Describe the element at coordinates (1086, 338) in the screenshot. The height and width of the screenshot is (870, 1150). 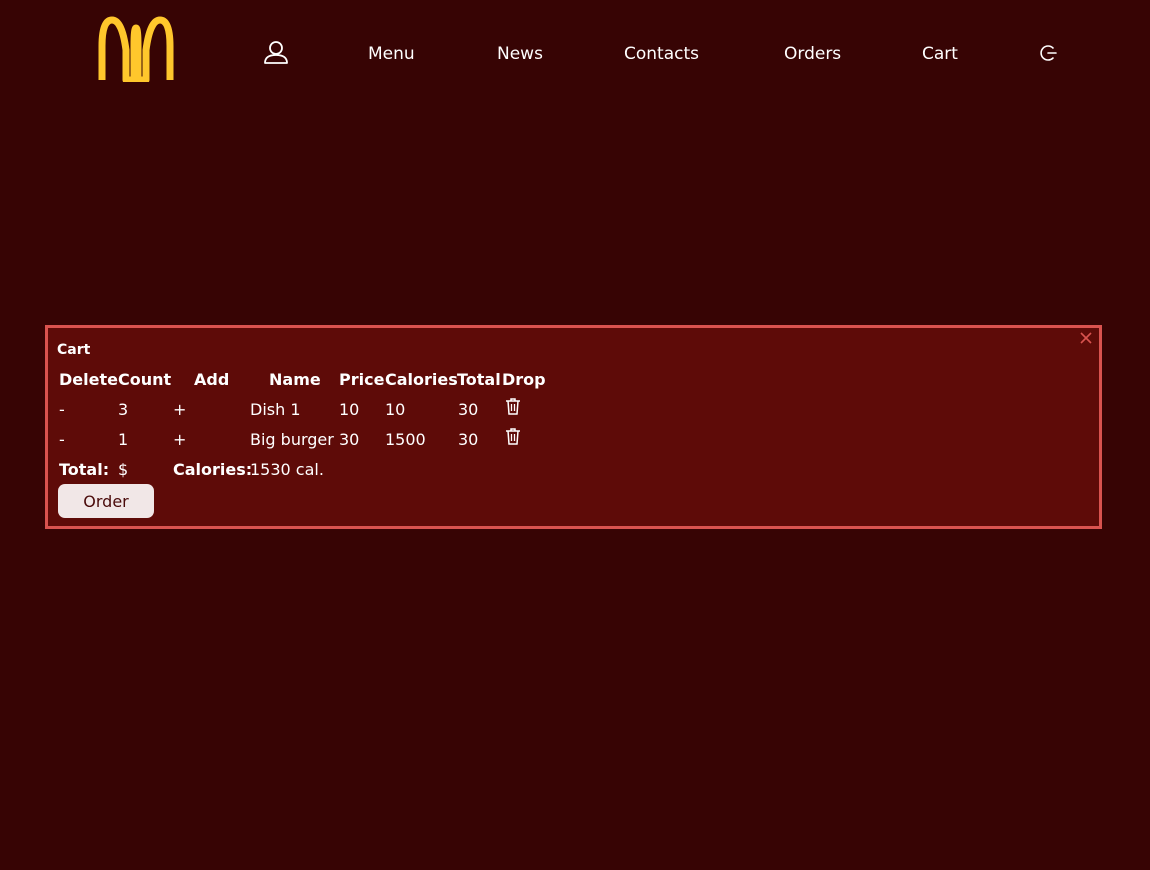
I see `close-icon` at that location.